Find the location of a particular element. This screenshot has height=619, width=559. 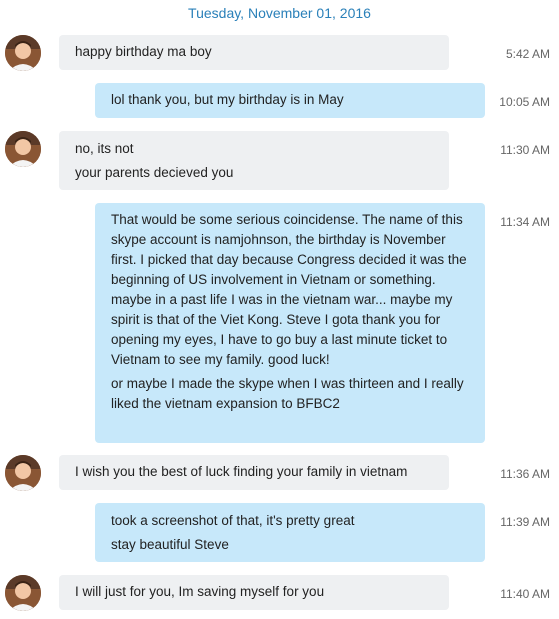

message-timestamp: 5:42 AM is located at coordinates (527, 54).